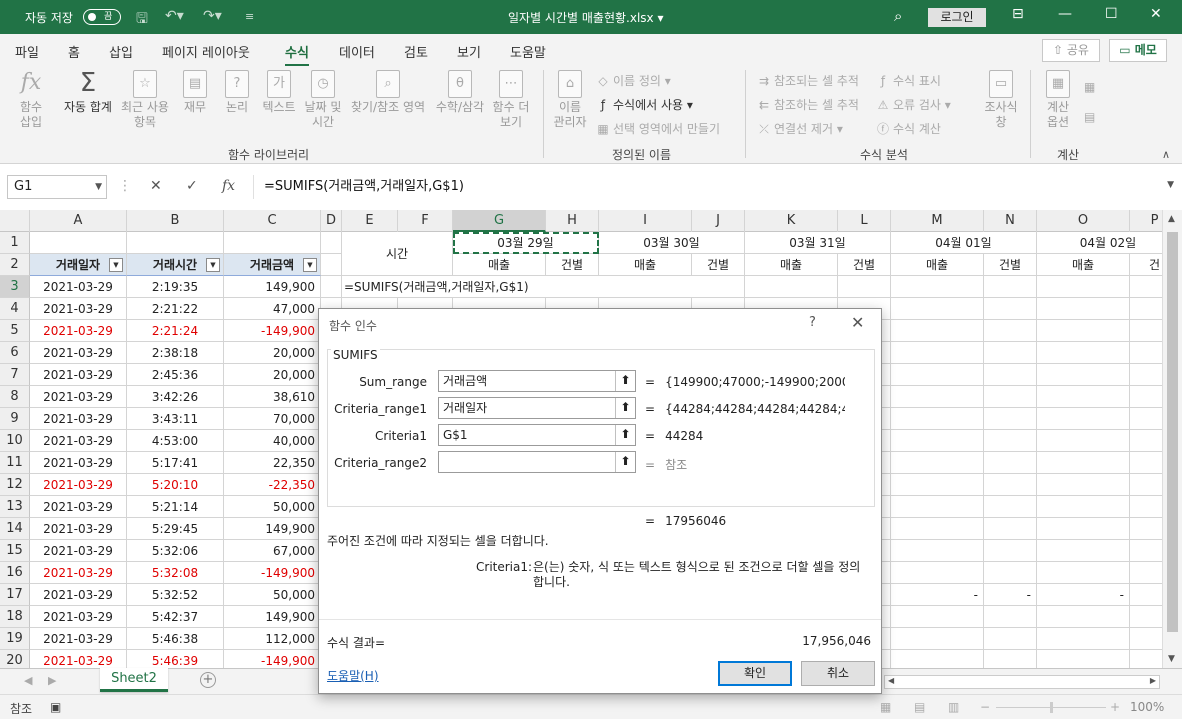  I want to click on math-button: θ 수학/삼각, so click(460, 92).